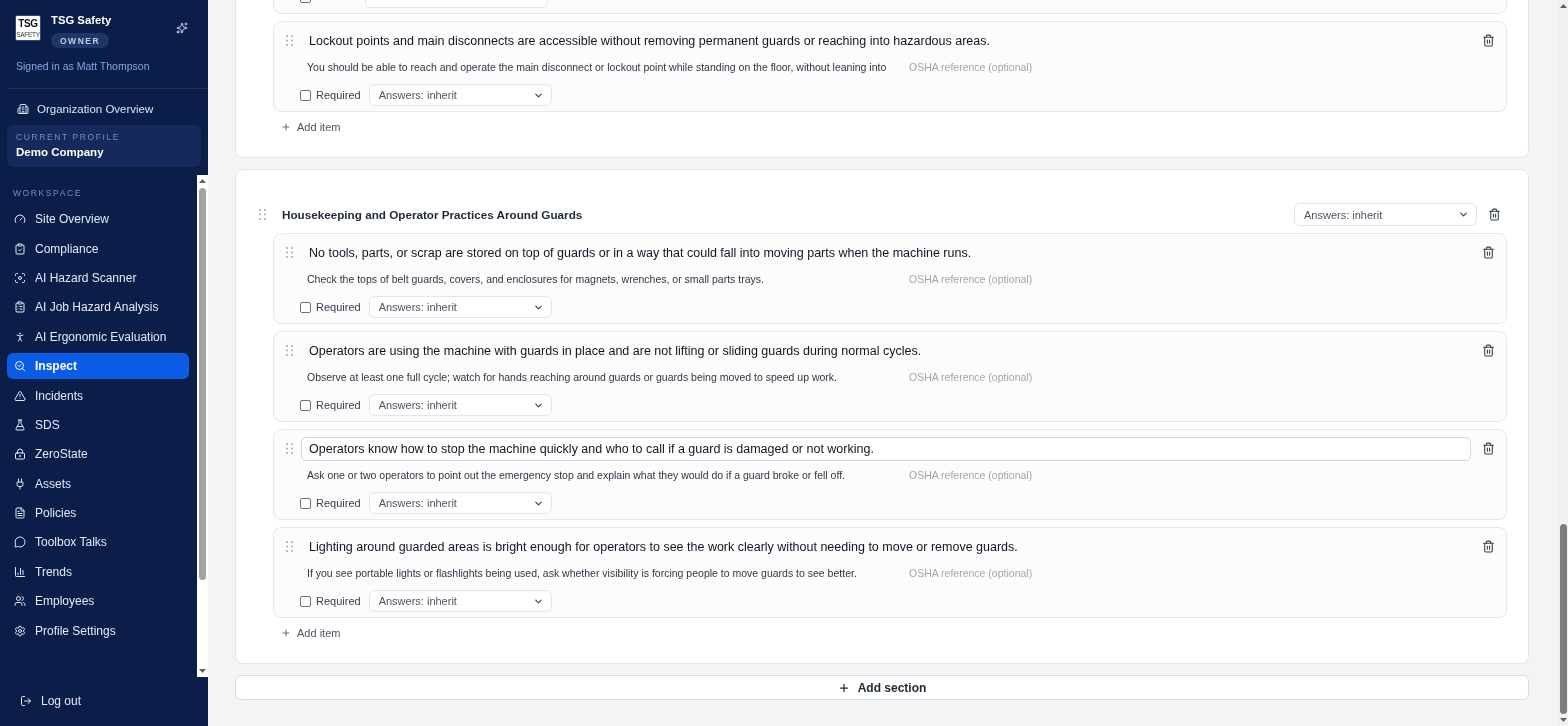  Describe the element at coordinates (80, 40) in the screenshot. I see `role-badge: OWNER` at that location.